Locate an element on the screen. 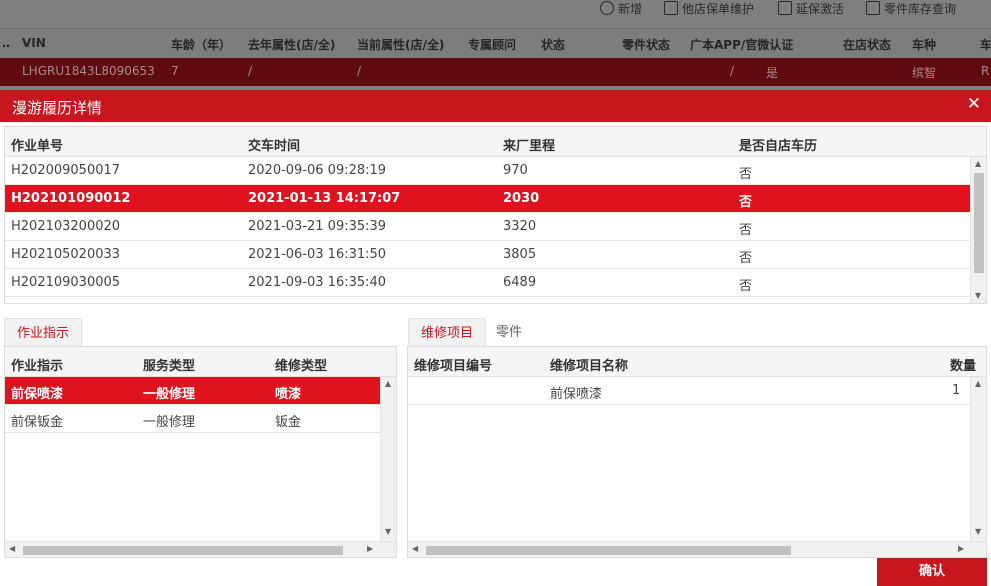  tab-repair-items: 维修项目 is located at coordinates (447, 333).